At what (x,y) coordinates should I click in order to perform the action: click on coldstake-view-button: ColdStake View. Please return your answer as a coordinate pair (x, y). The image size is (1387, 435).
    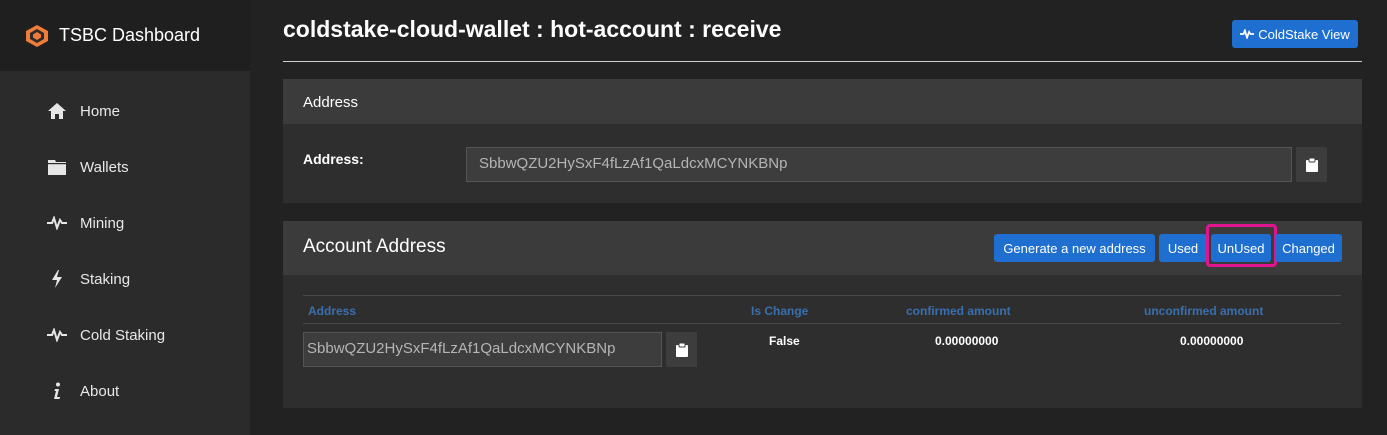
    Looking at the image, I should click on (1295, 34).